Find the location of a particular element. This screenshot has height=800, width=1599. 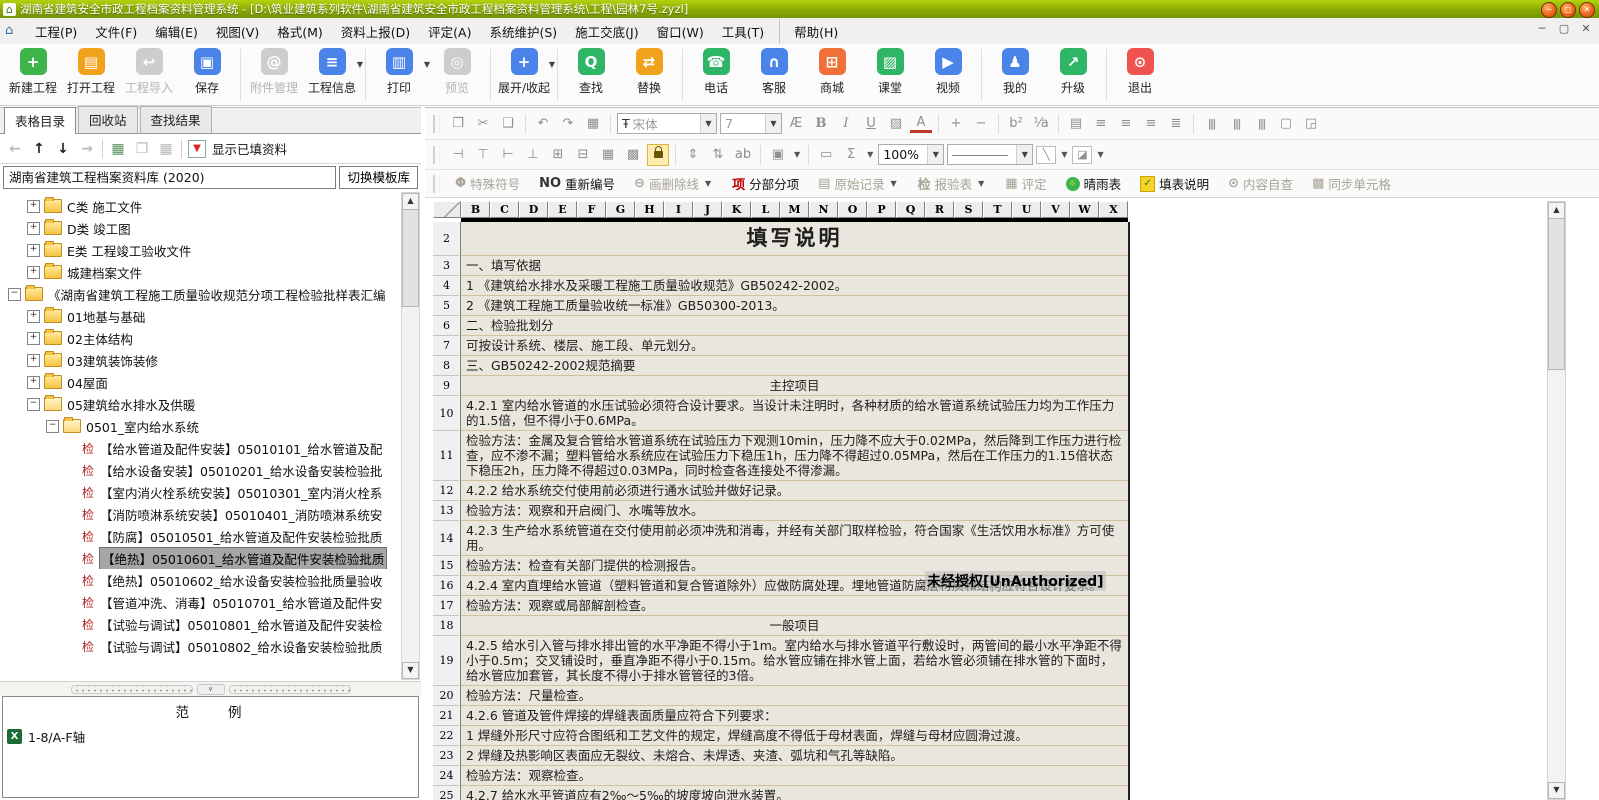

insert-image-icon: ▣ is located at coordinates (778, 155).